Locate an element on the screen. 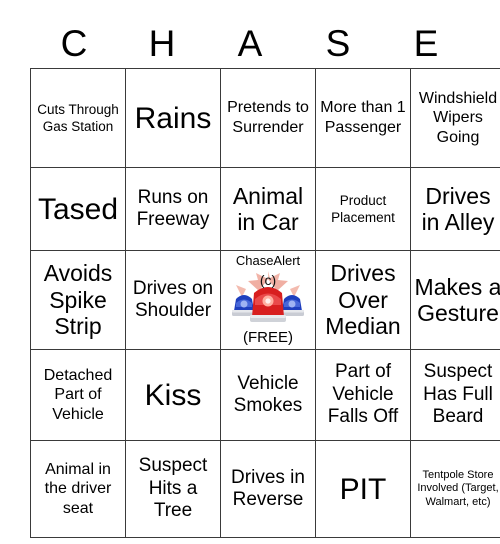 The image size is (500, 544). bingo-cell-h4: Kiss is located at coordinates (173, 395).